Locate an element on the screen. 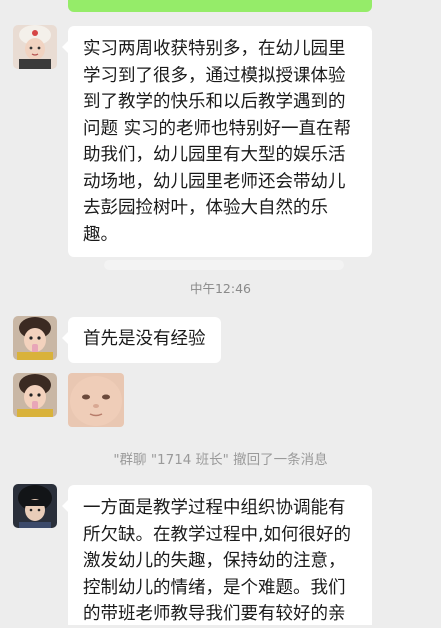 The image size is (441, 628). recall-notice: "群聊 "1714 班长" 撤回了一条消息 is located at coordinates (220, 460).